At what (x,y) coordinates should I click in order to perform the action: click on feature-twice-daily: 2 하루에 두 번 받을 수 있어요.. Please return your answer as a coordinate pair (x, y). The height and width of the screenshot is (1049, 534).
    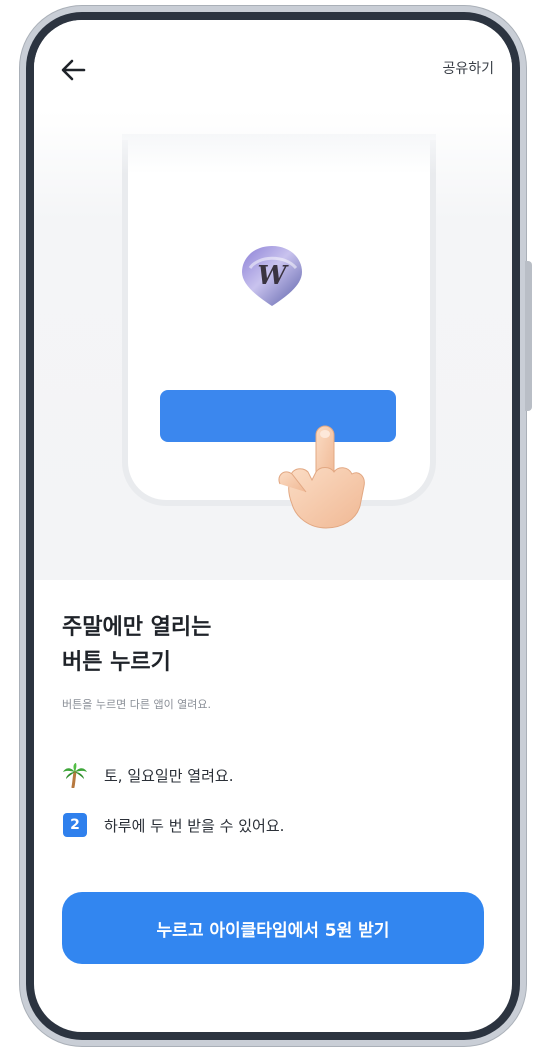
    Looking at the image, I should click on (173, 825).